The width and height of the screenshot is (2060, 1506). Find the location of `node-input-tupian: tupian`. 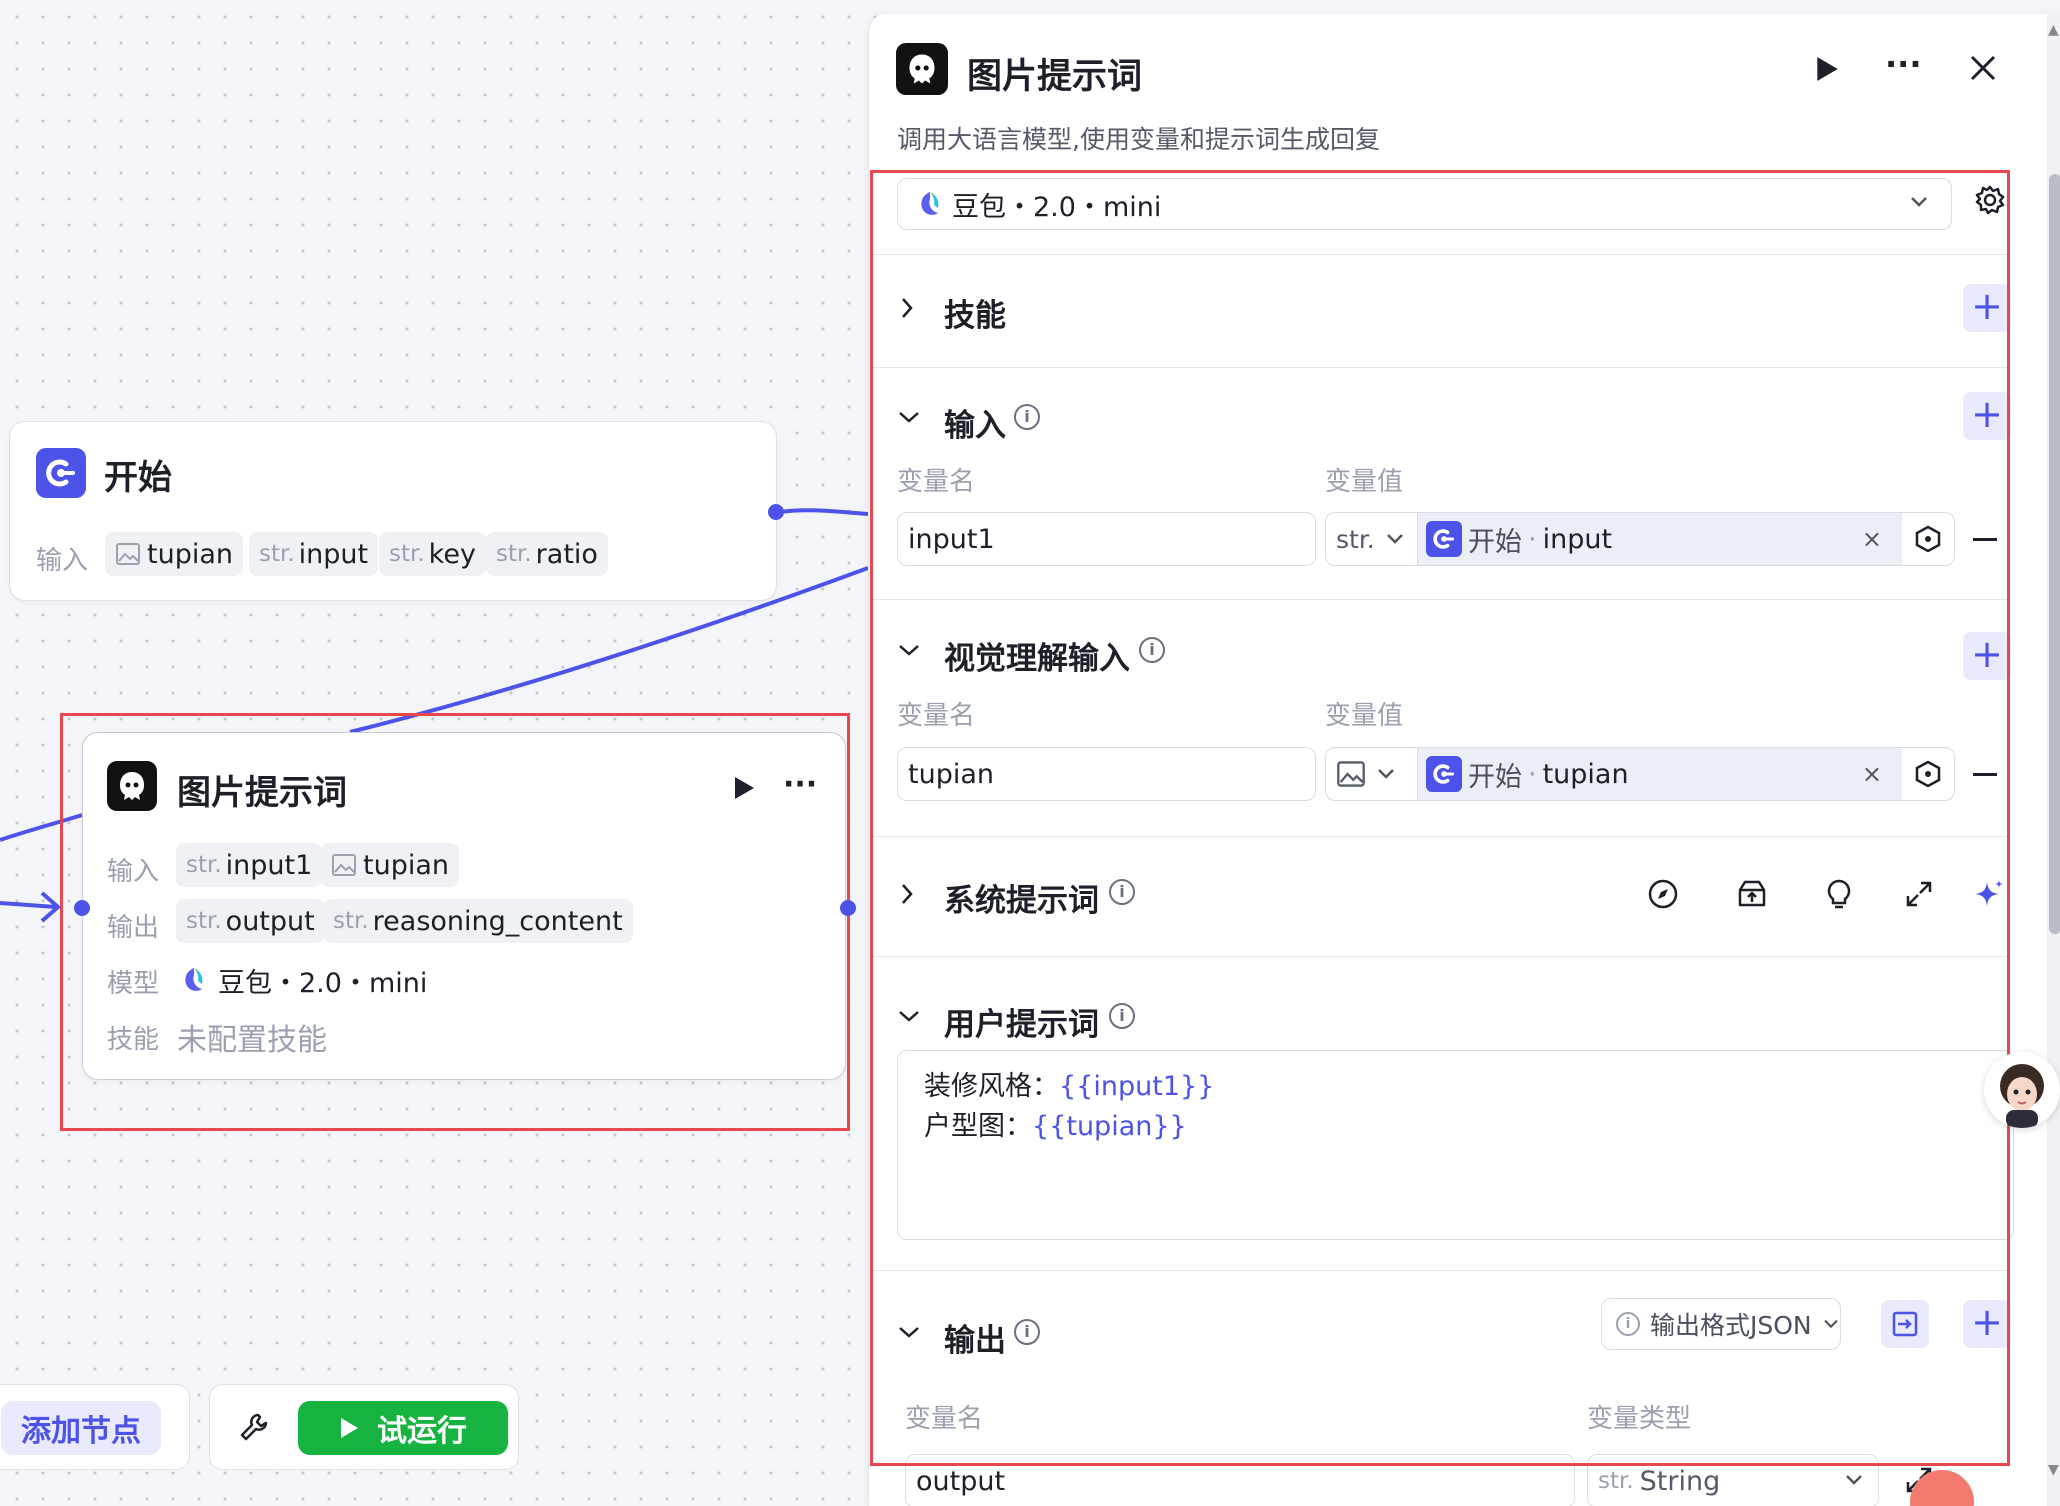

node-input-tupian: tupian is located at coordinates (390, 865).